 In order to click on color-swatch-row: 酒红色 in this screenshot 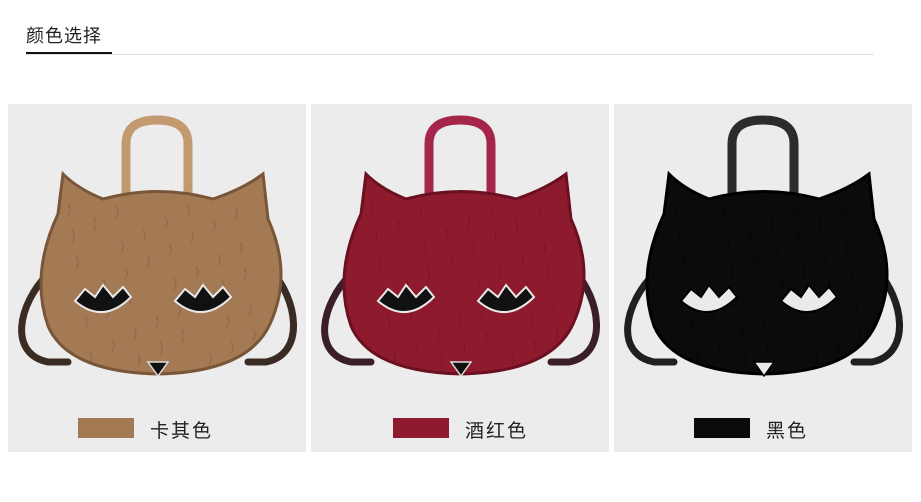, I will do `click(460, 429)`.